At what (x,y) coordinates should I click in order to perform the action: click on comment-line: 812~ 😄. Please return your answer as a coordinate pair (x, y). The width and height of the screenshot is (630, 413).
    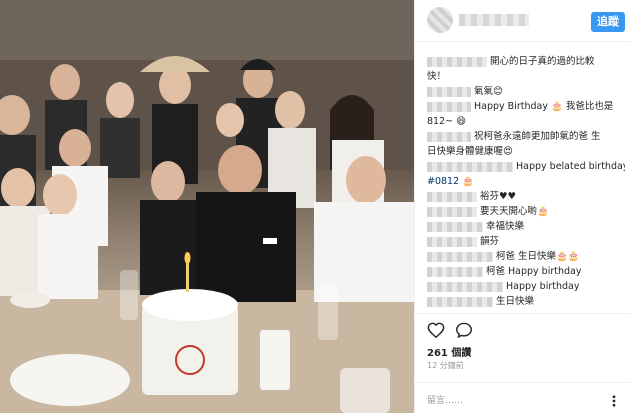
    Looking at the image, I should click on (447, 121).